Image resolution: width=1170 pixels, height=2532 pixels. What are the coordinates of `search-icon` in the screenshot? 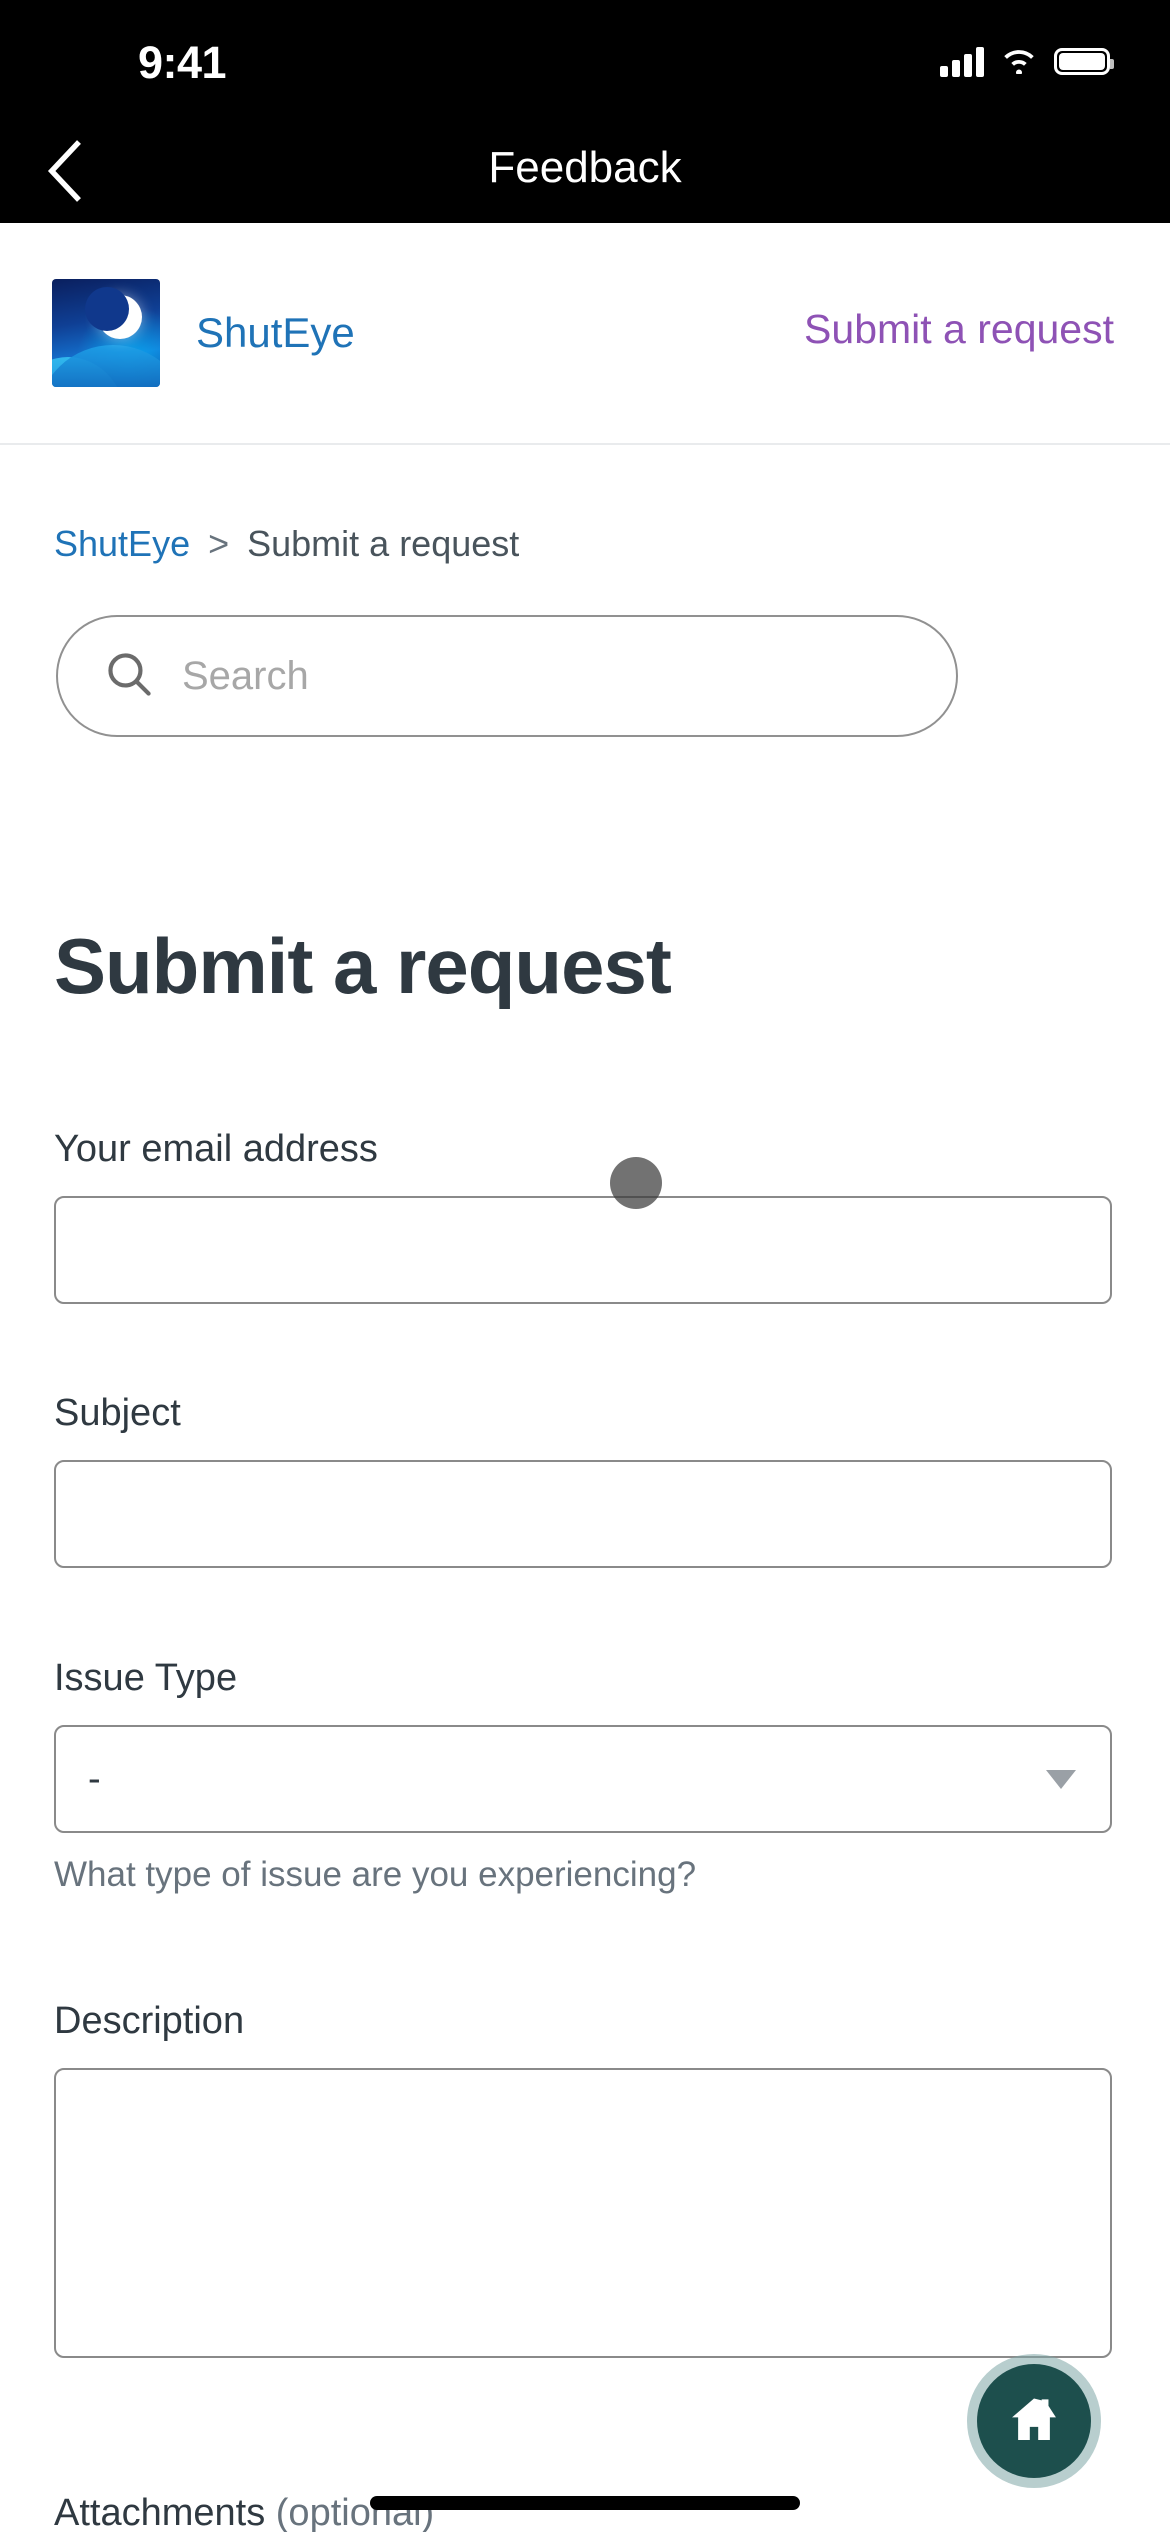 It's located at (129, 676).